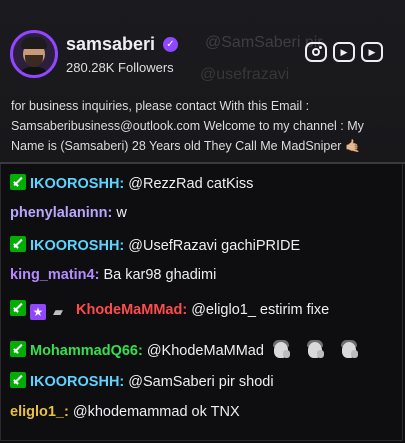 The width and height of the screenshot is (405, 443). Describe the element at coordinates (158, 275) in the screenshot. I see `chat-message-text: Ba kar98 ghadimi` at that location.